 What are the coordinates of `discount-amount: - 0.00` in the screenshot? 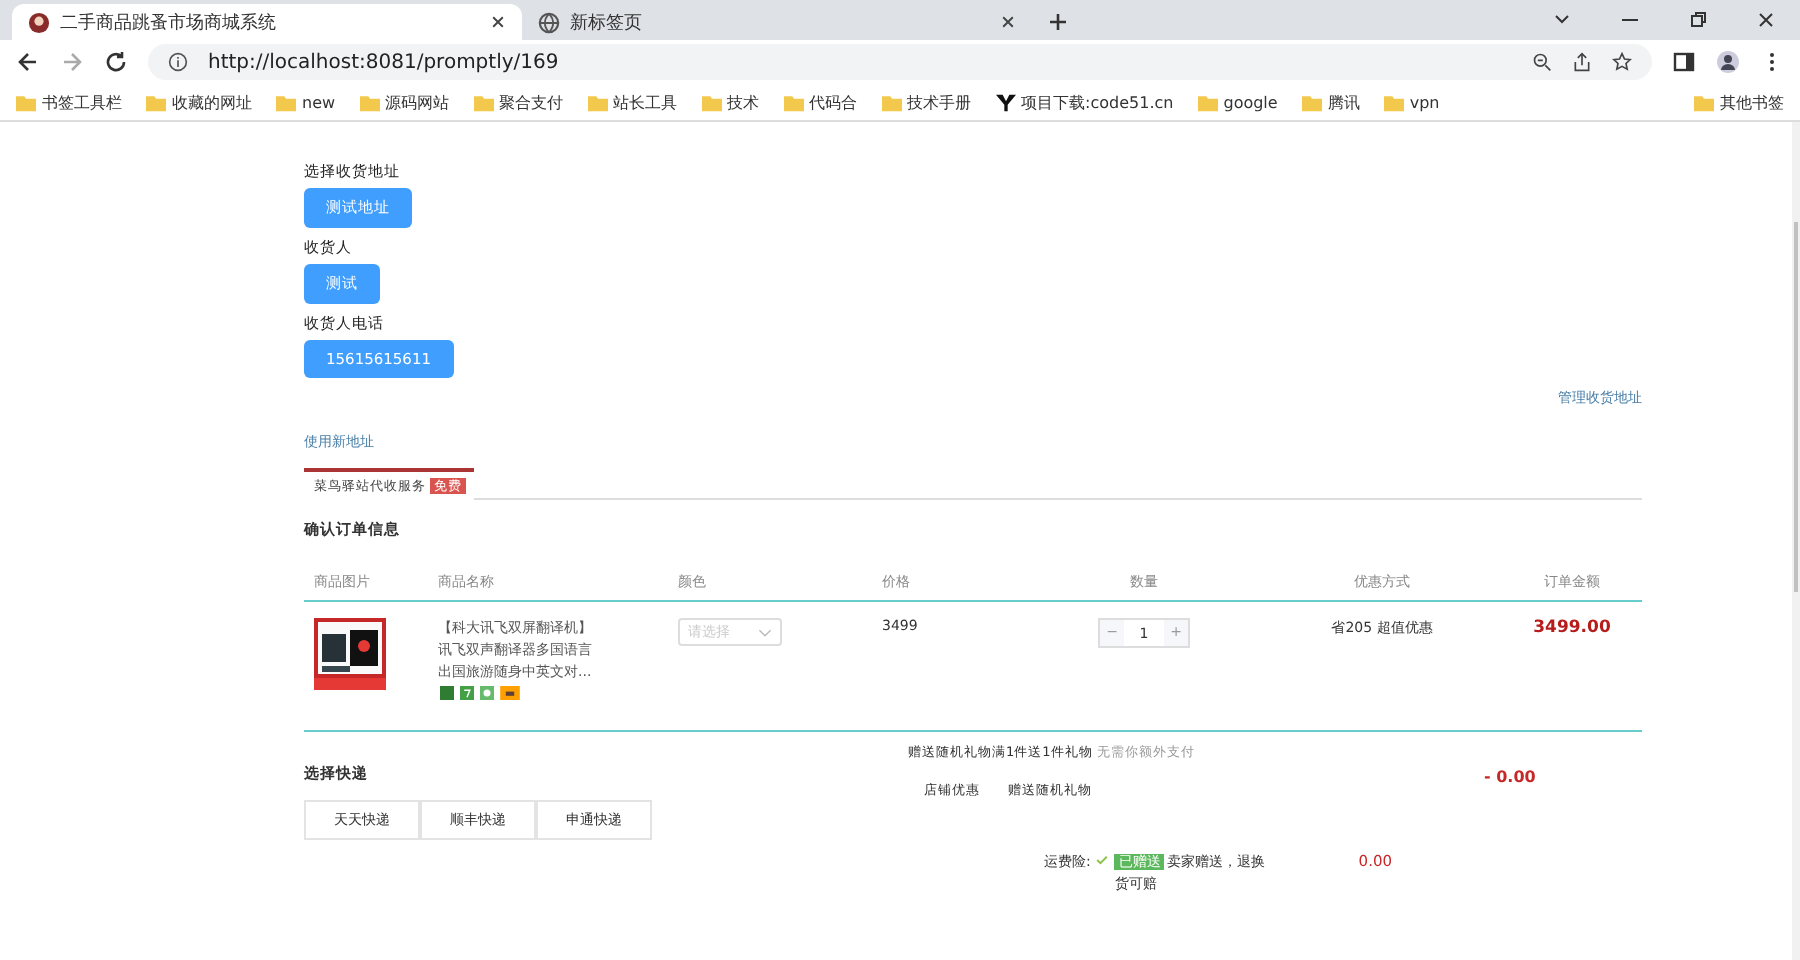 It's located at (1510, 779).